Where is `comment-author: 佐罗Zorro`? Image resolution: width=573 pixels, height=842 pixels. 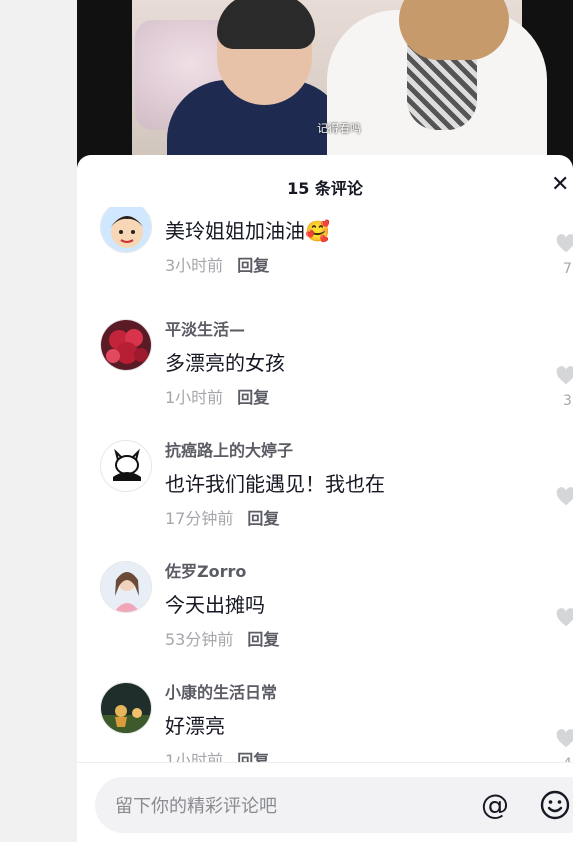 comment-author: 佐罗Zorro is located at coordinates (349, 572).